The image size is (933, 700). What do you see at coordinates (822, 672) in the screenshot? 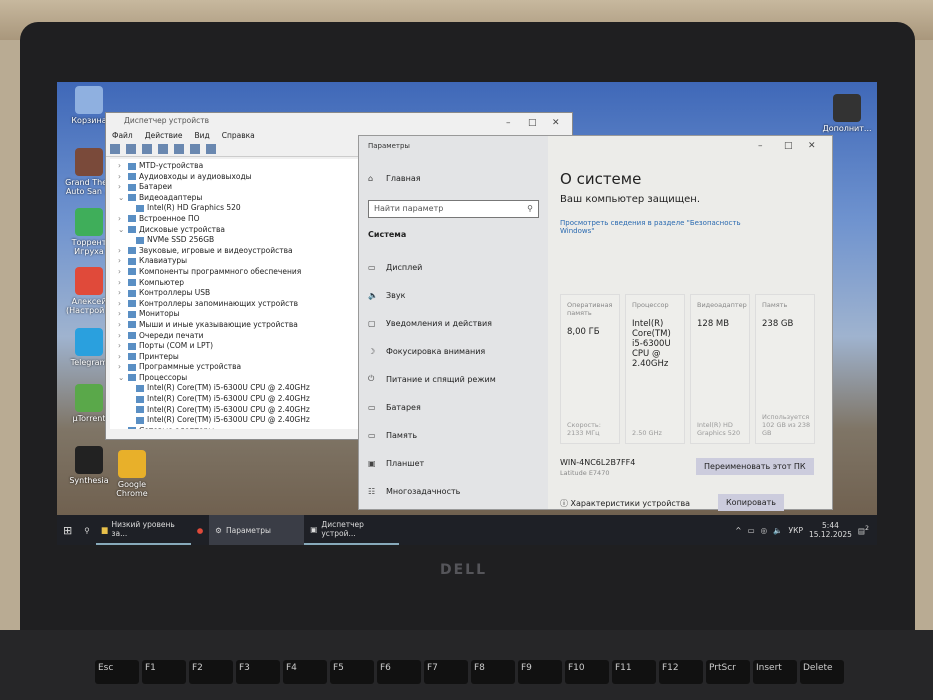
I see `keyboard-key: Delete` at bounding box center [822, 672].